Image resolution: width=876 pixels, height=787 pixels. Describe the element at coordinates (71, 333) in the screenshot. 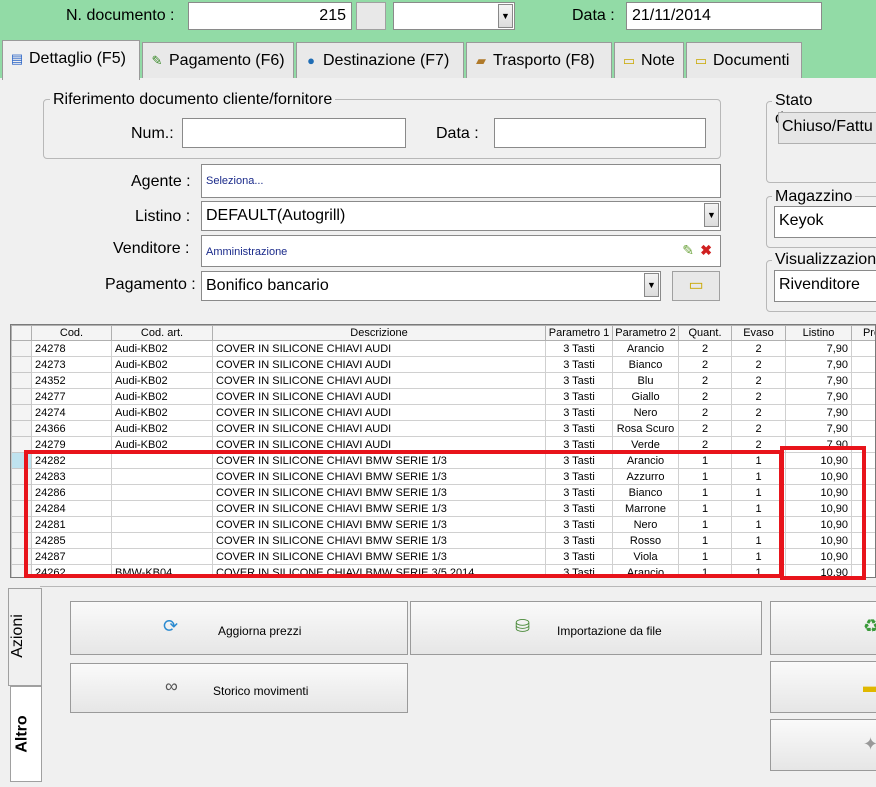

I see `column-header: Cod.` at that location.